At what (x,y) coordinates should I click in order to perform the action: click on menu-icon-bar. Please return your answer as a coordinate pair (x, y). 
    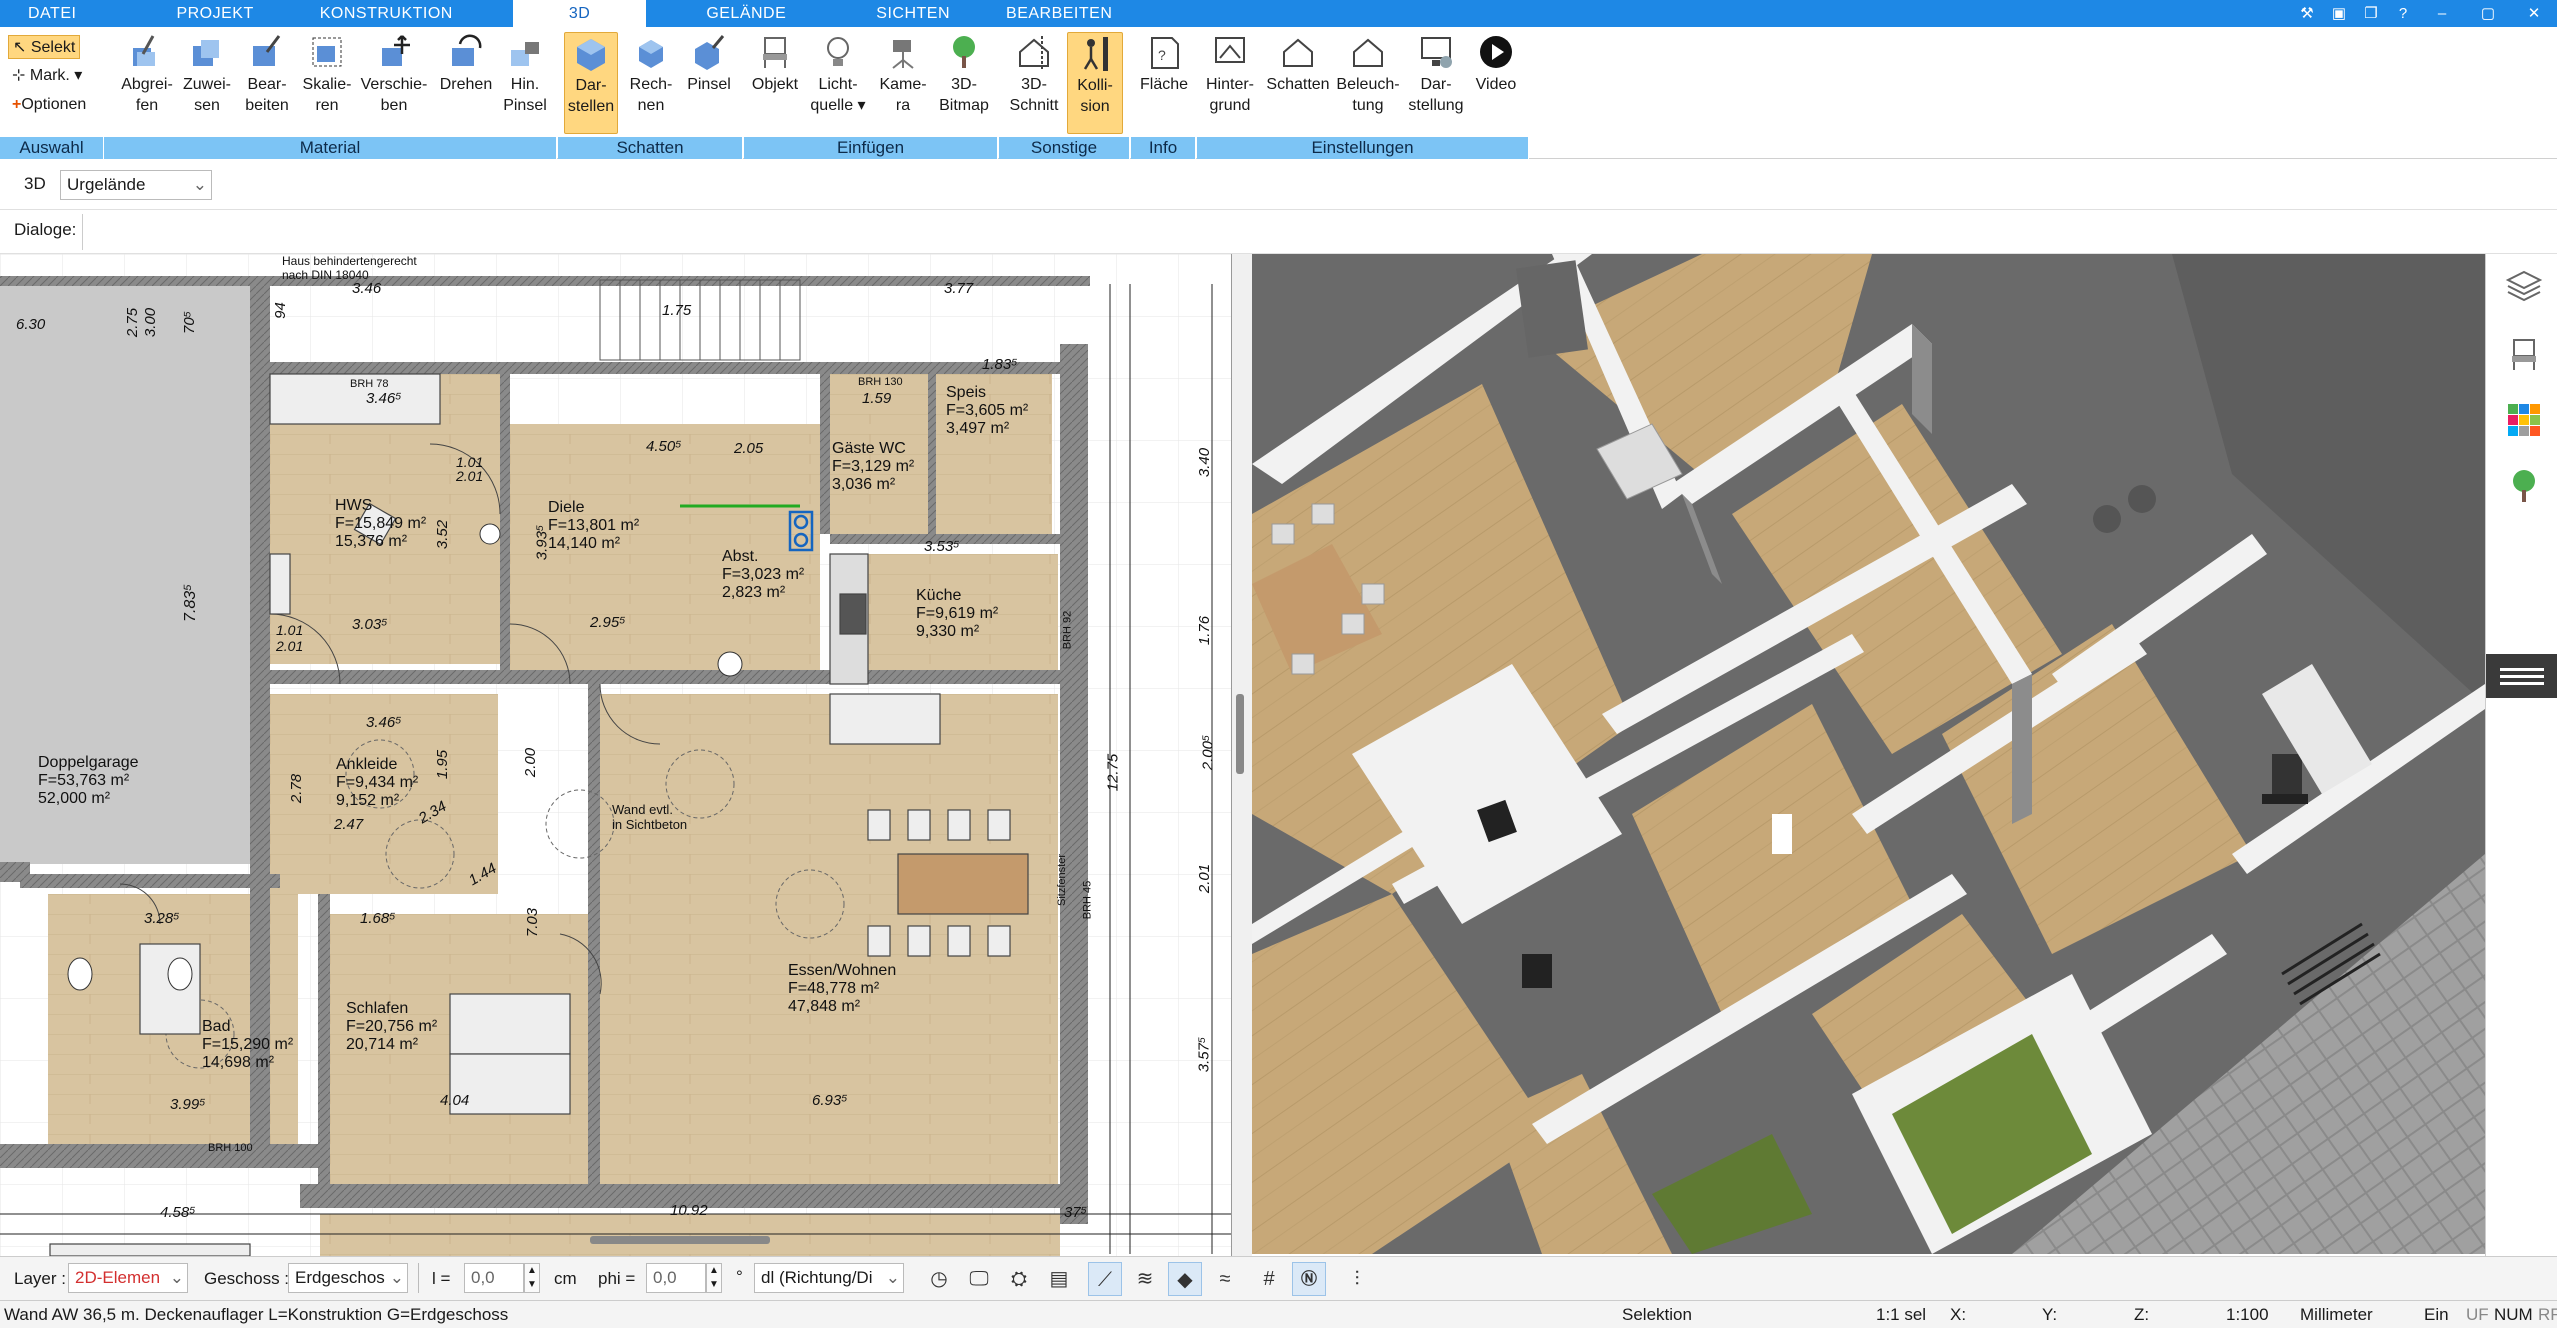
    Looking at the image, I should click on (2522, 676).